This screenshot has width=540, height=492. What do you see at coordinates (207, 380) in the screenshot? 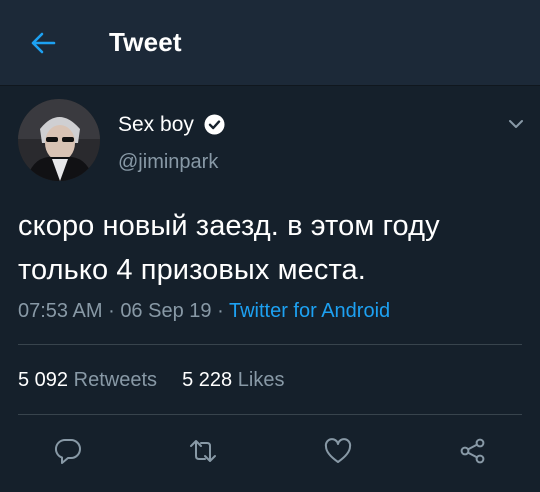
I see `likes-count: 5 228` at bounding box center [207, 380].